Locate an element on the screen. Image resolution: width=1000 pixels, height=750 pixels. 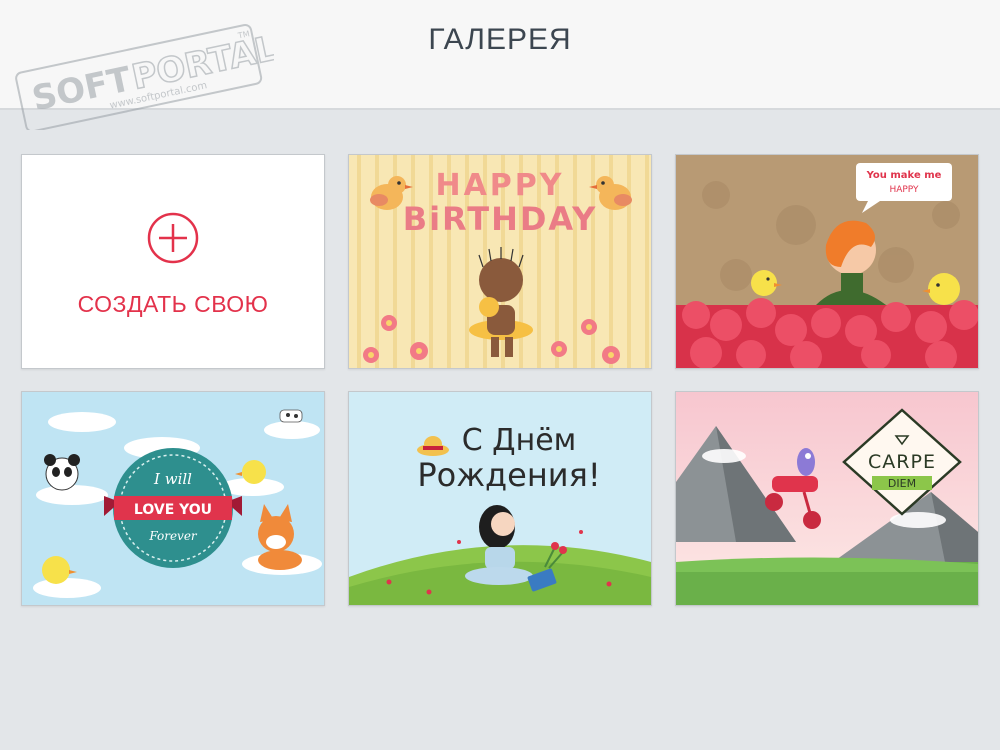
card-love-you: I will LOVE YOU Forever is located at coordinates (173, 498).